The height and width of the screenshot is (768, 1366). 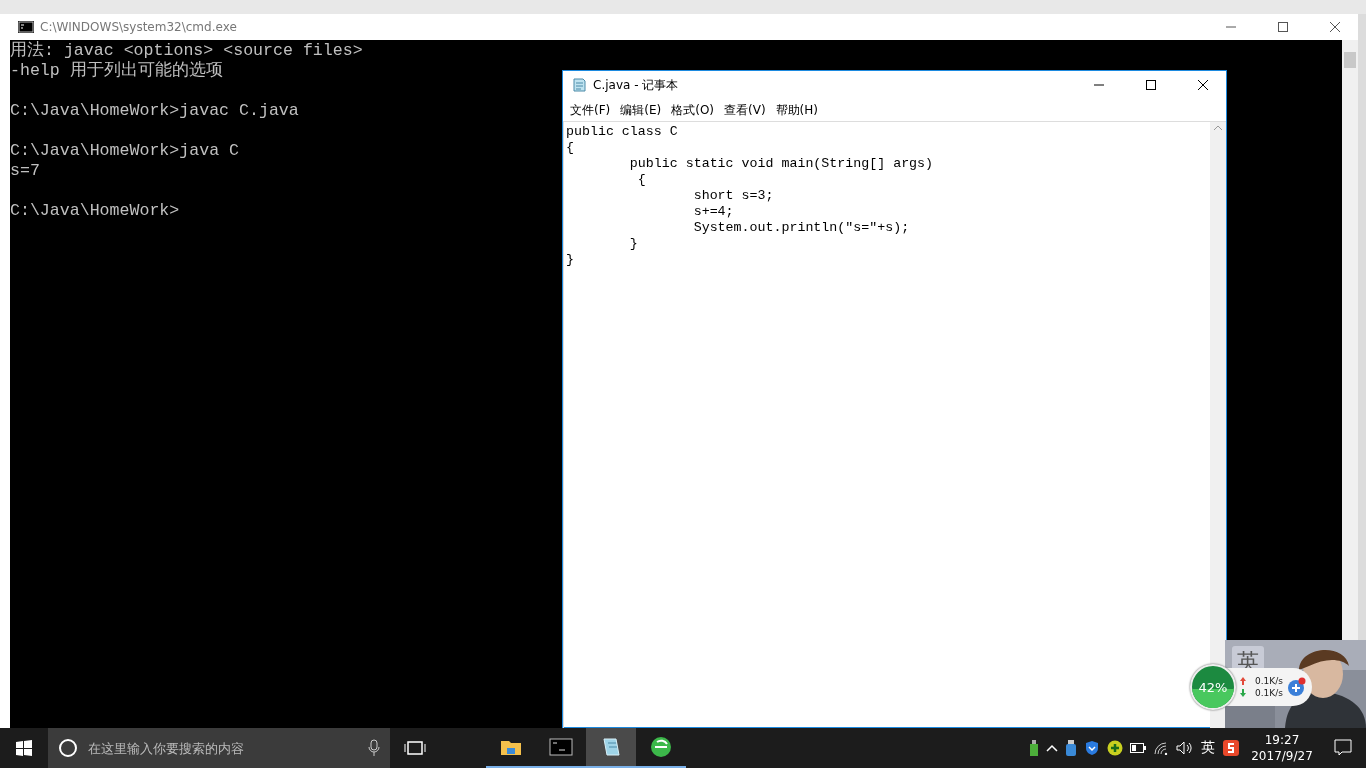 I want to click on console-line: s=7, so click(x=25, y=171).